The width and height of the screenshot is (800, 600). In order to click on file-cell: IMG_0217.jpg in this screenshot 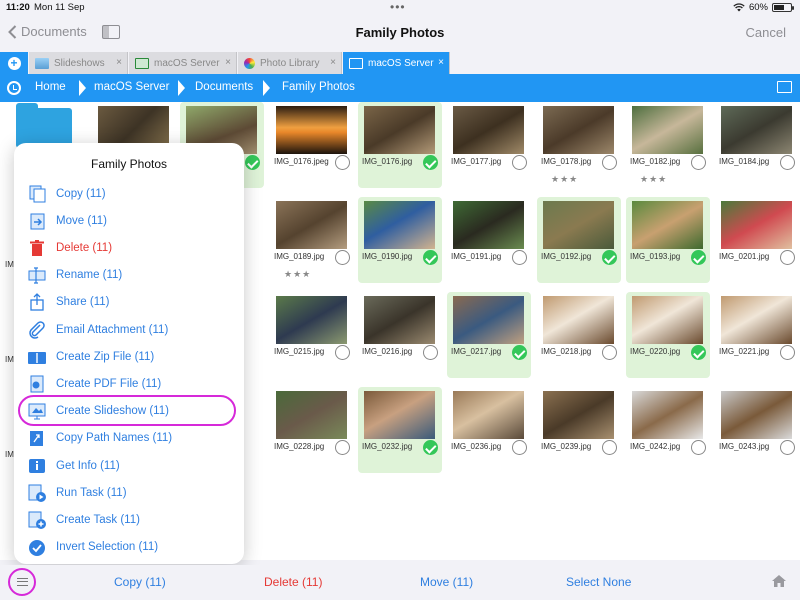, I will do `click(489, 335)`.